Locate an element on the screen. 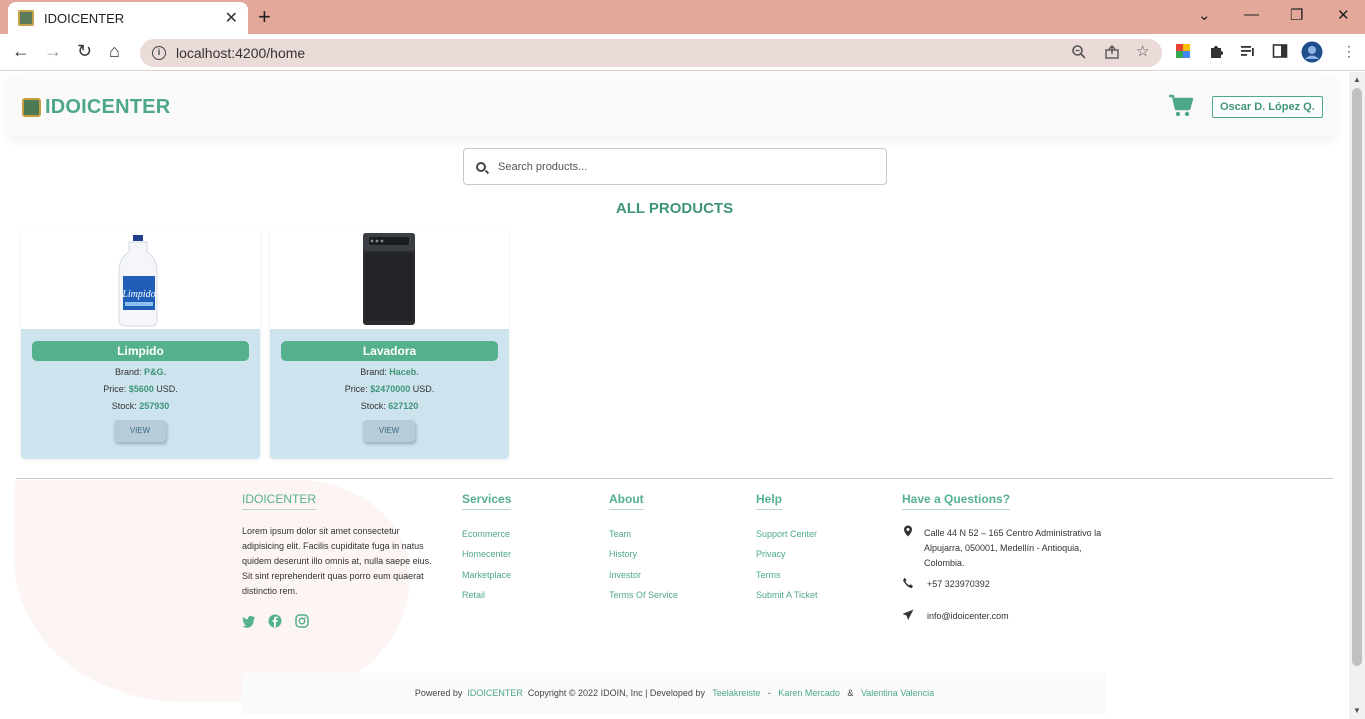 This screenshot has width=1365, height=719. product-stock: Stock: 257930 is located at coordinates (140, 406).